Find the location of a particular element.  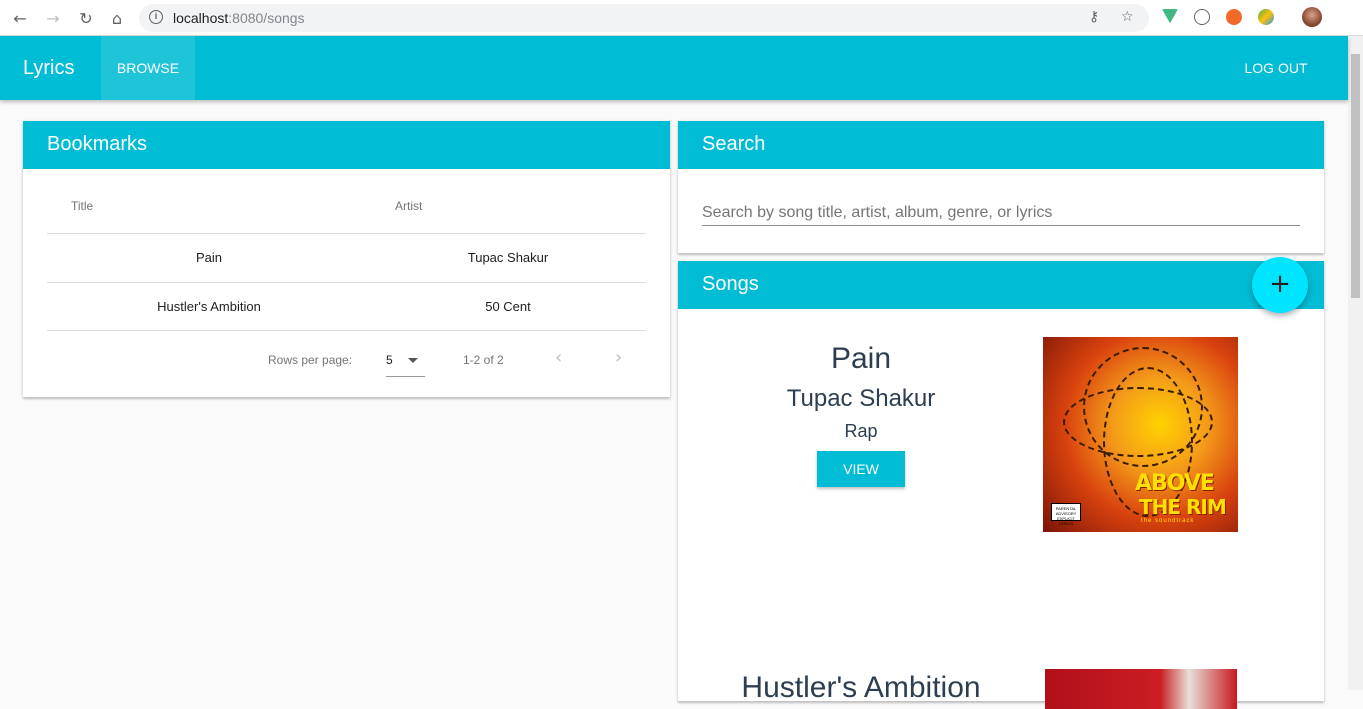

home-icon: ⌂ is located at coordinates (117, 18).